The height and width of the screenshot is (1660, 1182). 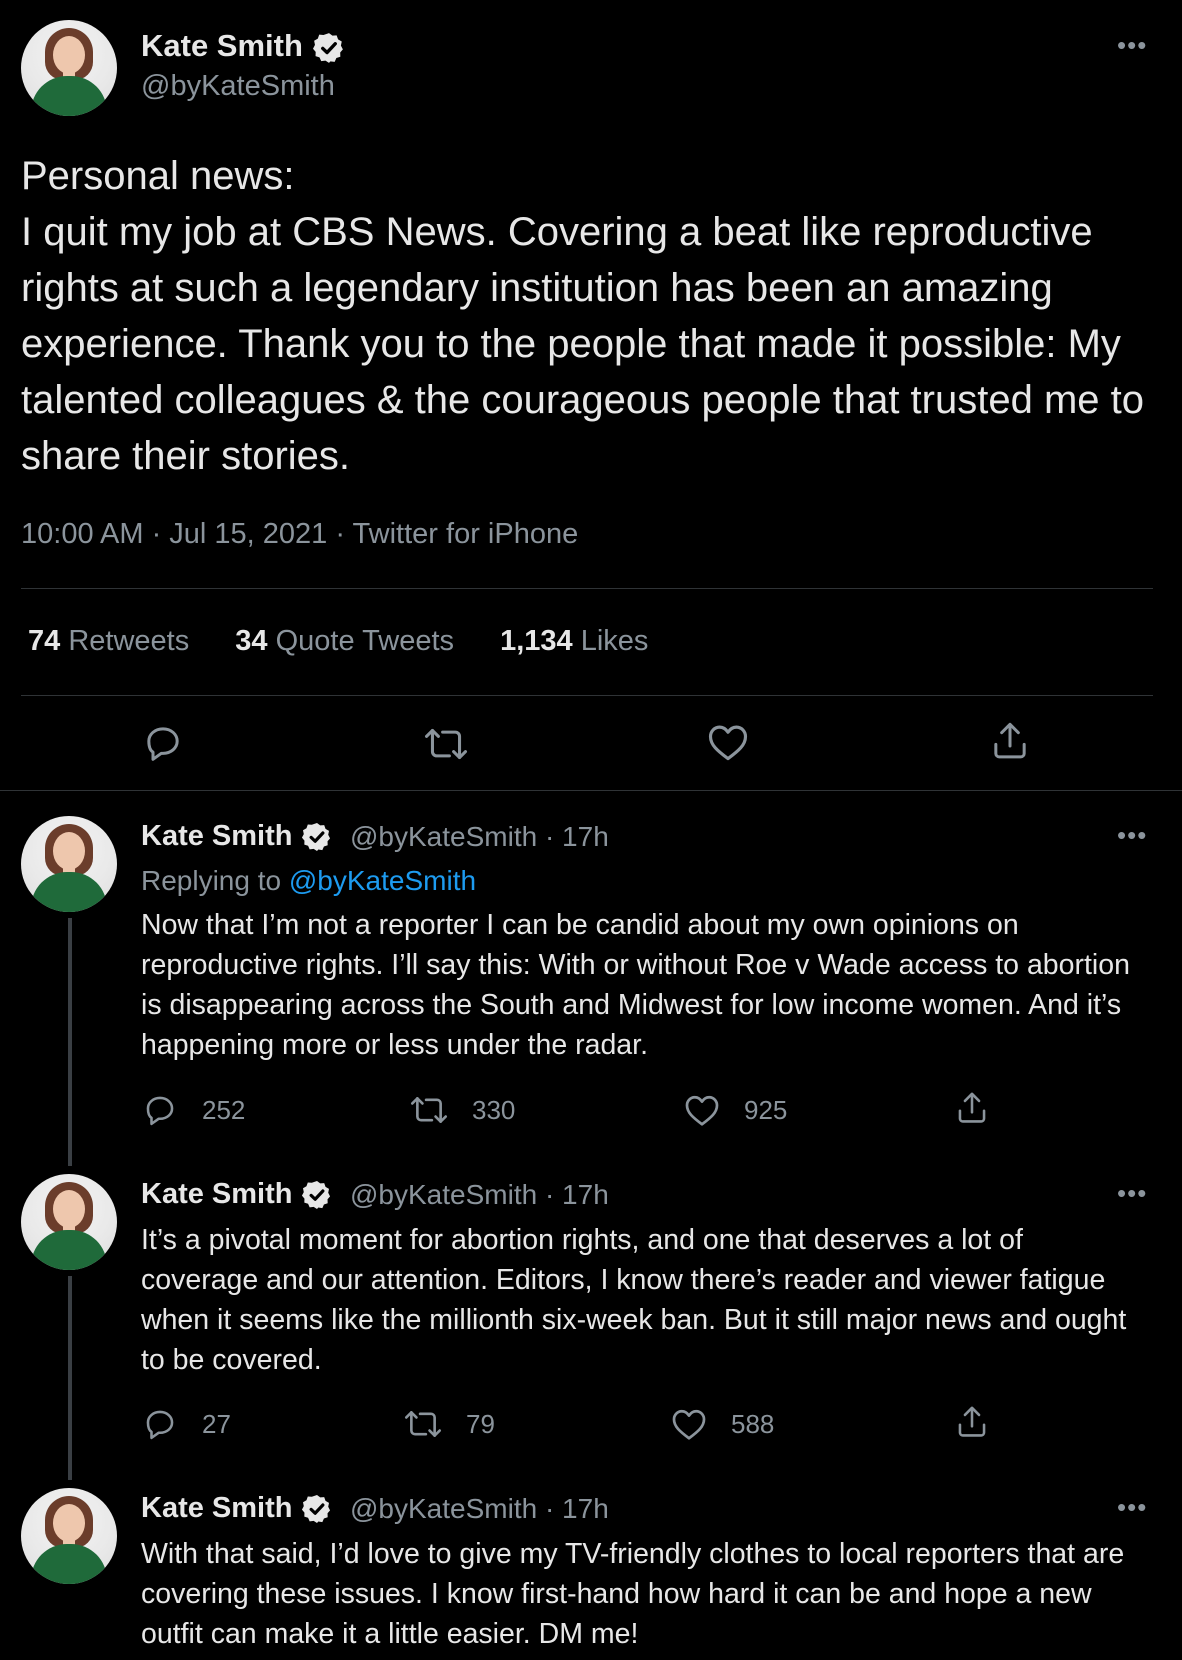 I want to click on quote-tweets-stat: 34 Quote Tweets, so click(x=344, y=641).